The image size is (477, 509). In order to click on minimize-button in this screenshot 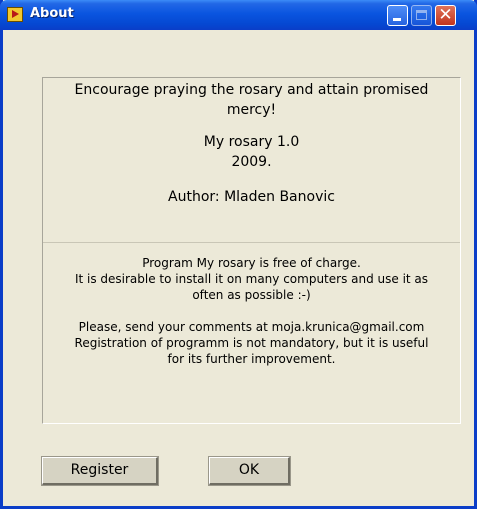, I will do `click(397, 15)`.